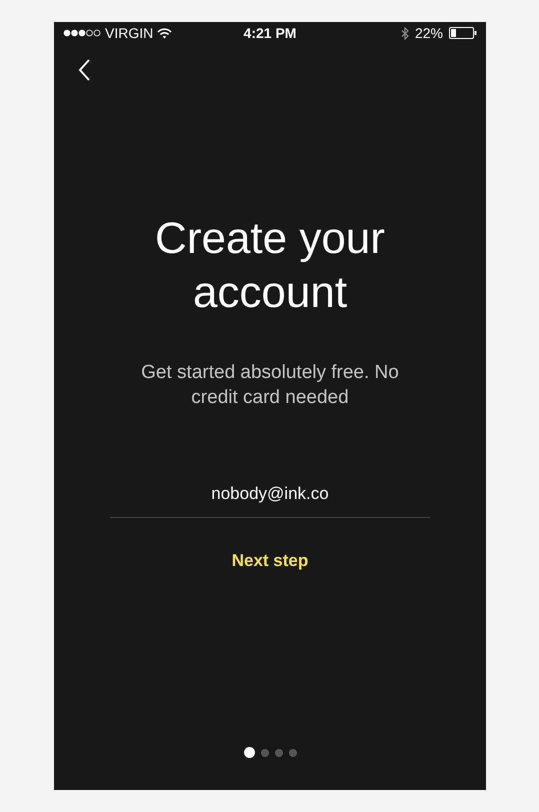 The image size is (539, 812). Describe the element at coordinates (270, 494) in the screenshot. I see `email-field: nobody@ink.co` at that location.